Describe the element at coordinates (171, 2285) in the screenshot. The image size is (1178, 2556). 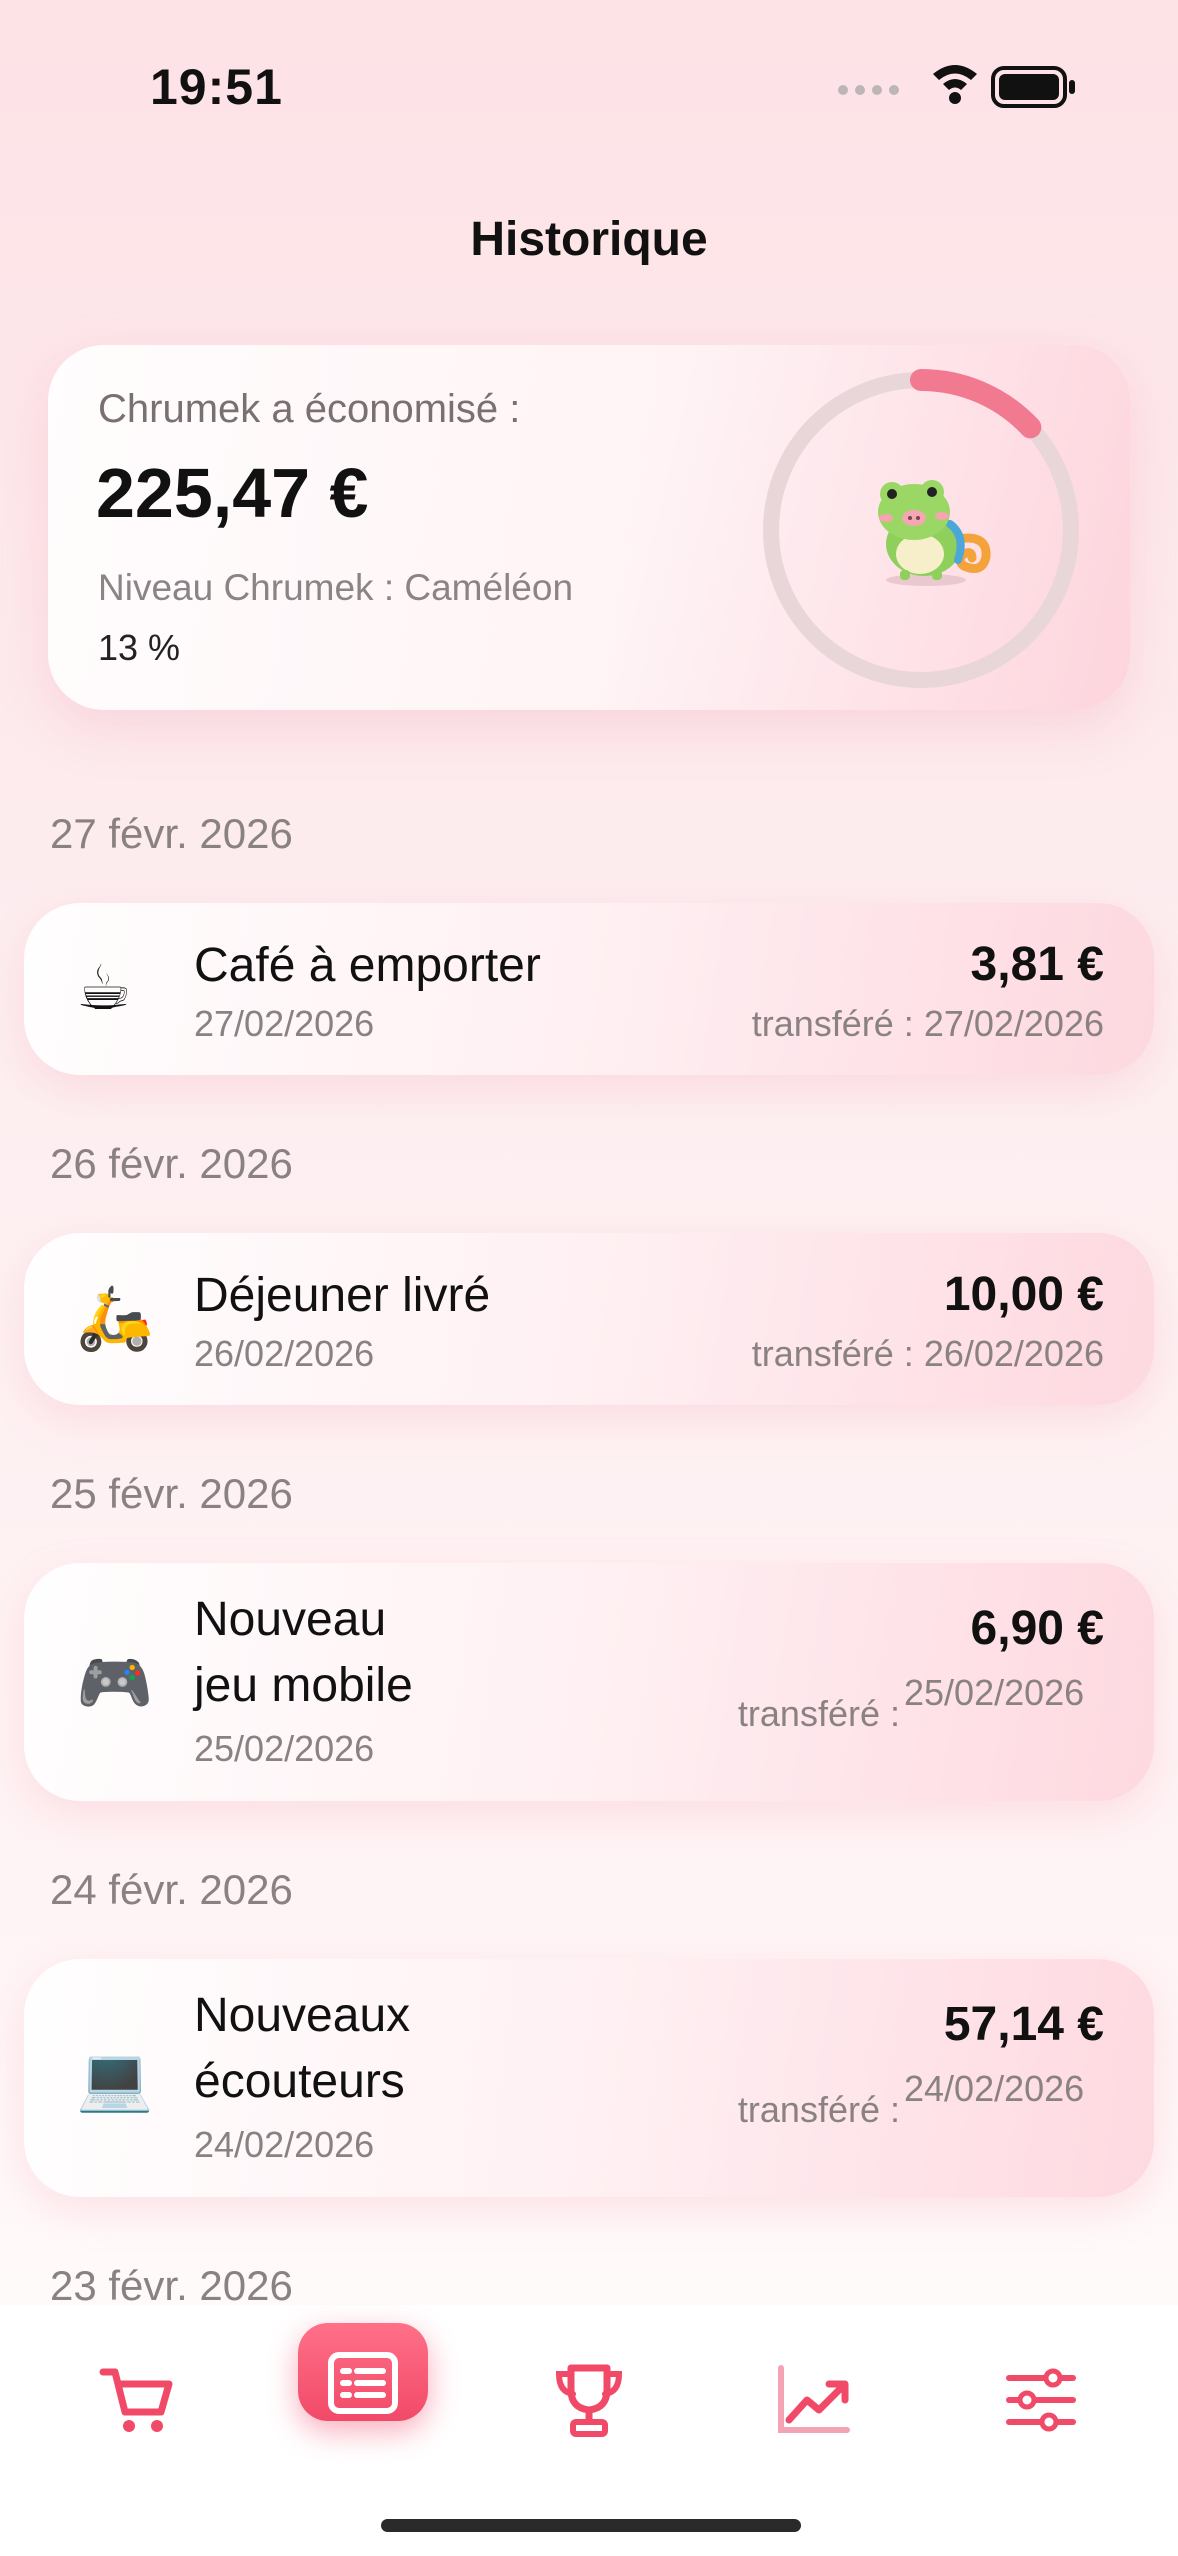
I see `date-header: 23 févr. 2026` at that location.